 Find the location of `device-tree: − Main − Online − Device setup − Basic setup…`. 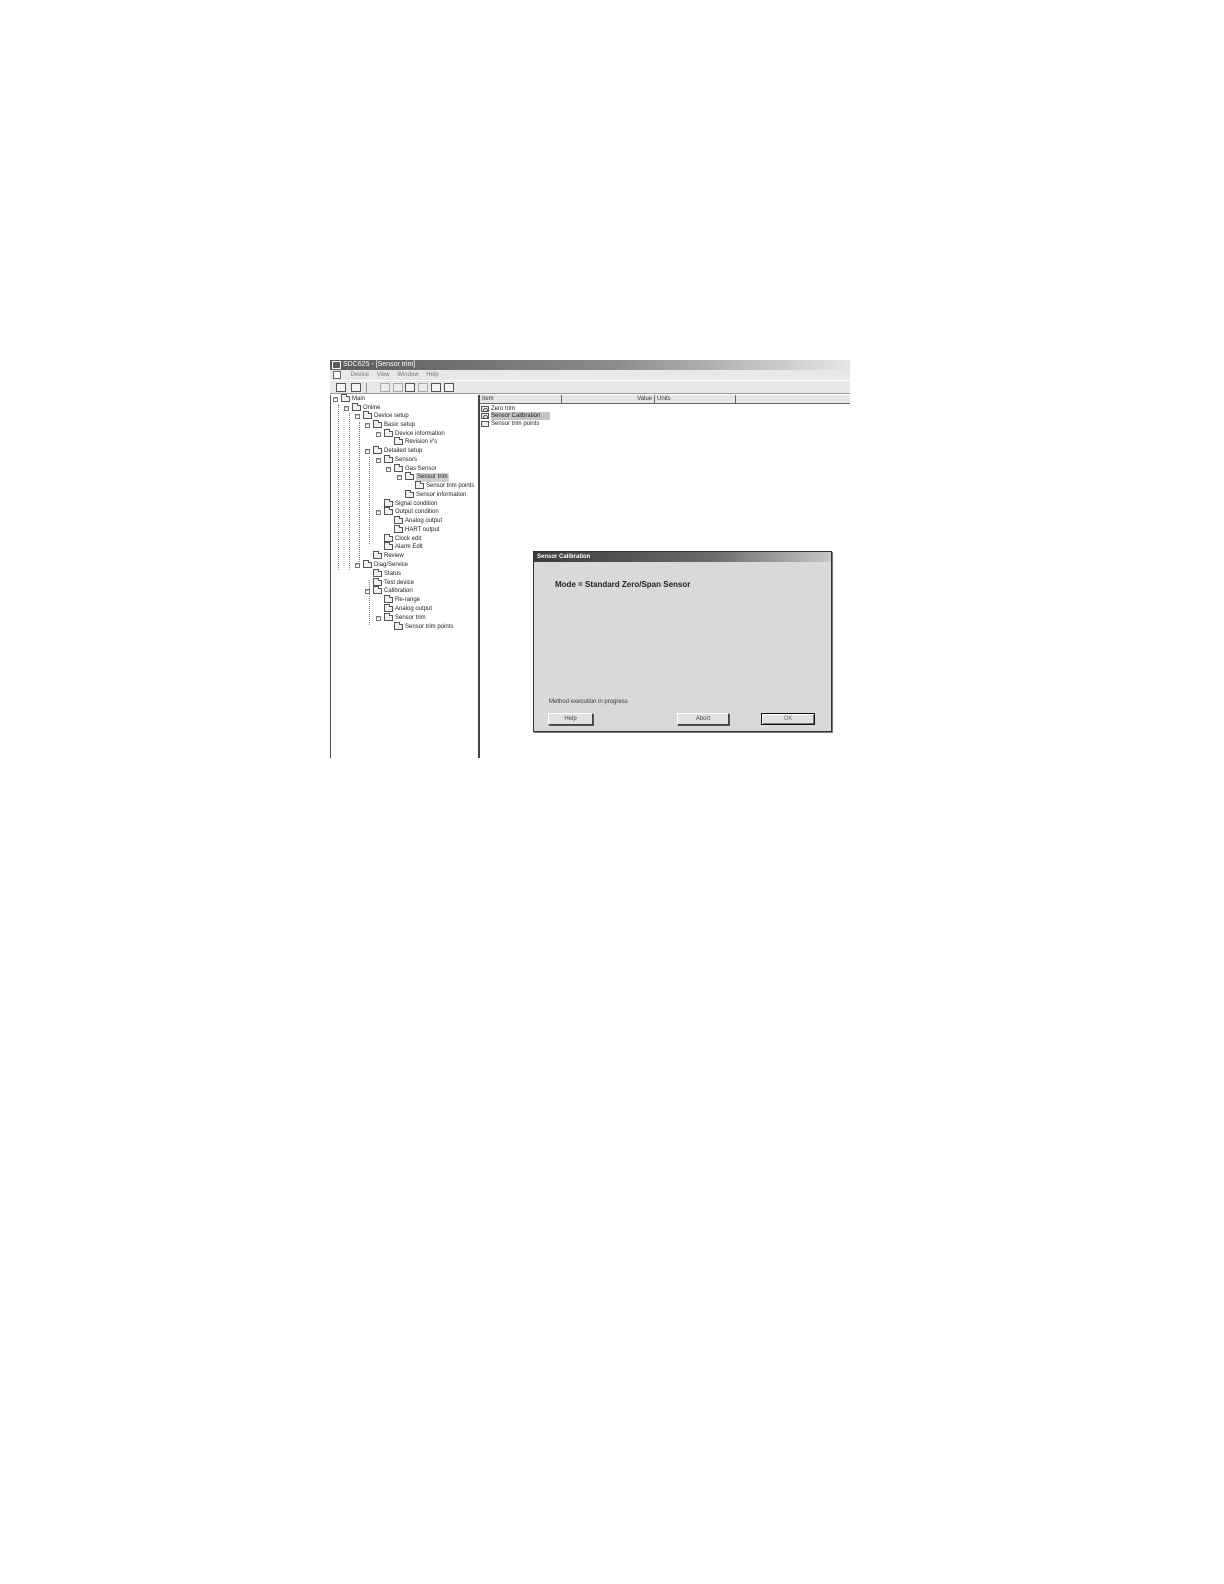

device-tree: − Main − Online − Device setup − Basic setup… is located at coordinates (405, 576).